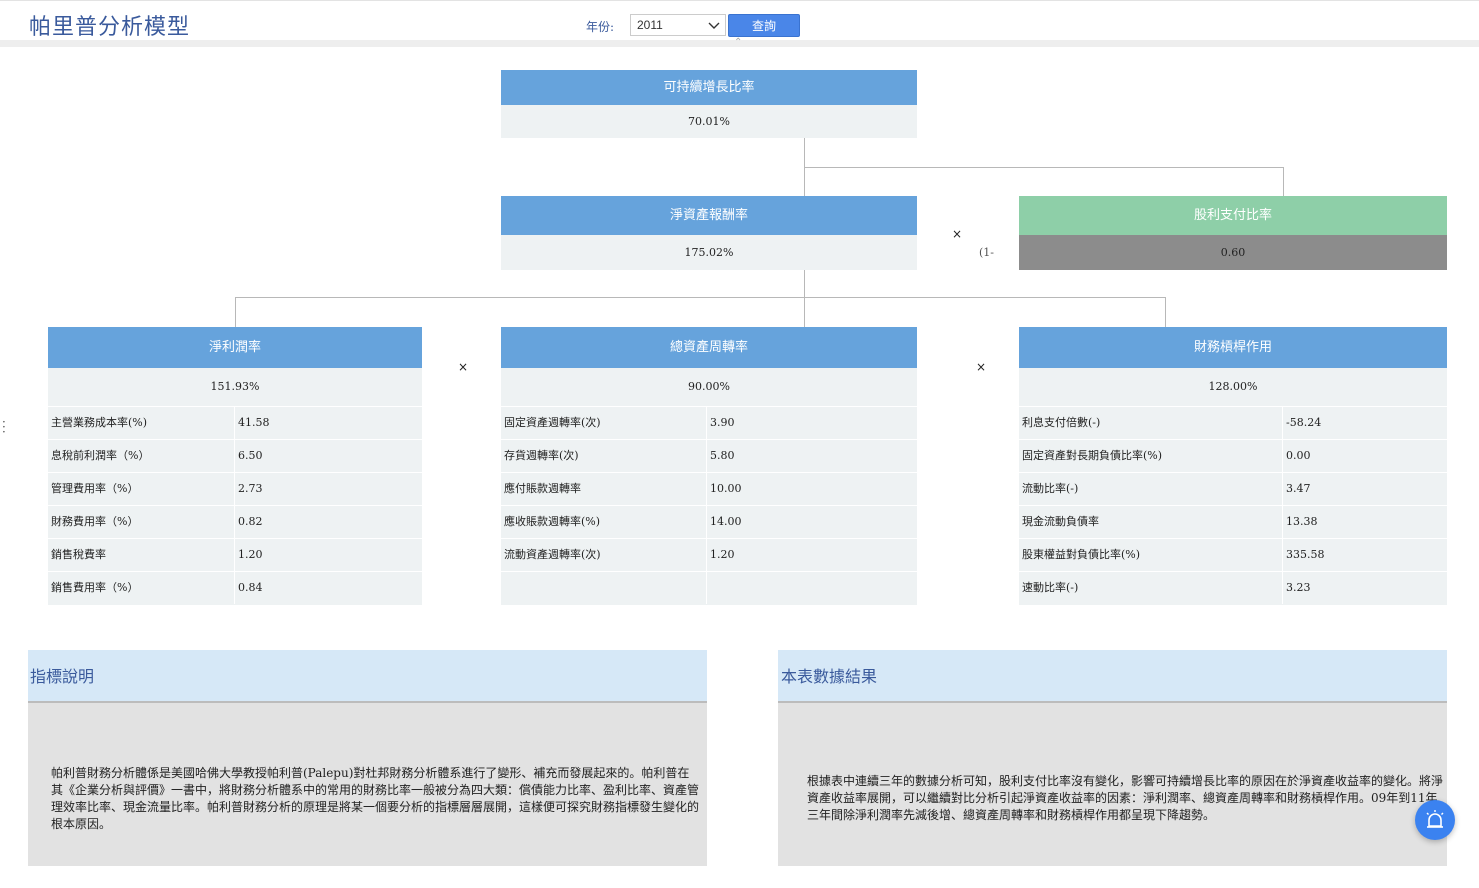 This screenshot has height=888, width=1479. What do you see at coordinates (141, 555) in the screenshot?
I see `row-label: 銷售稅費率` at bounding box center [141, 555].